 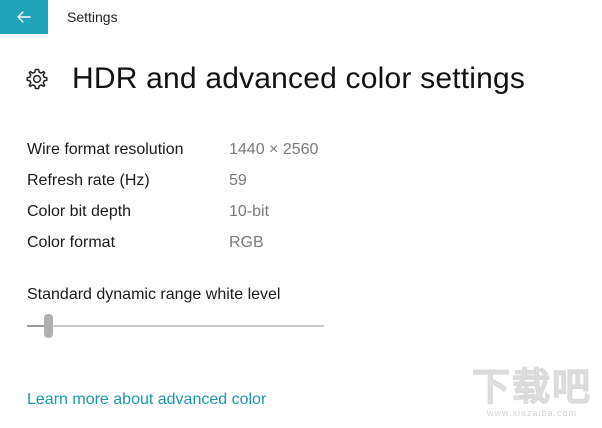 What do you see at coordinates (48, 326) in the screenshot?
I see `slider-thumb` at bounding box center [48, 326].